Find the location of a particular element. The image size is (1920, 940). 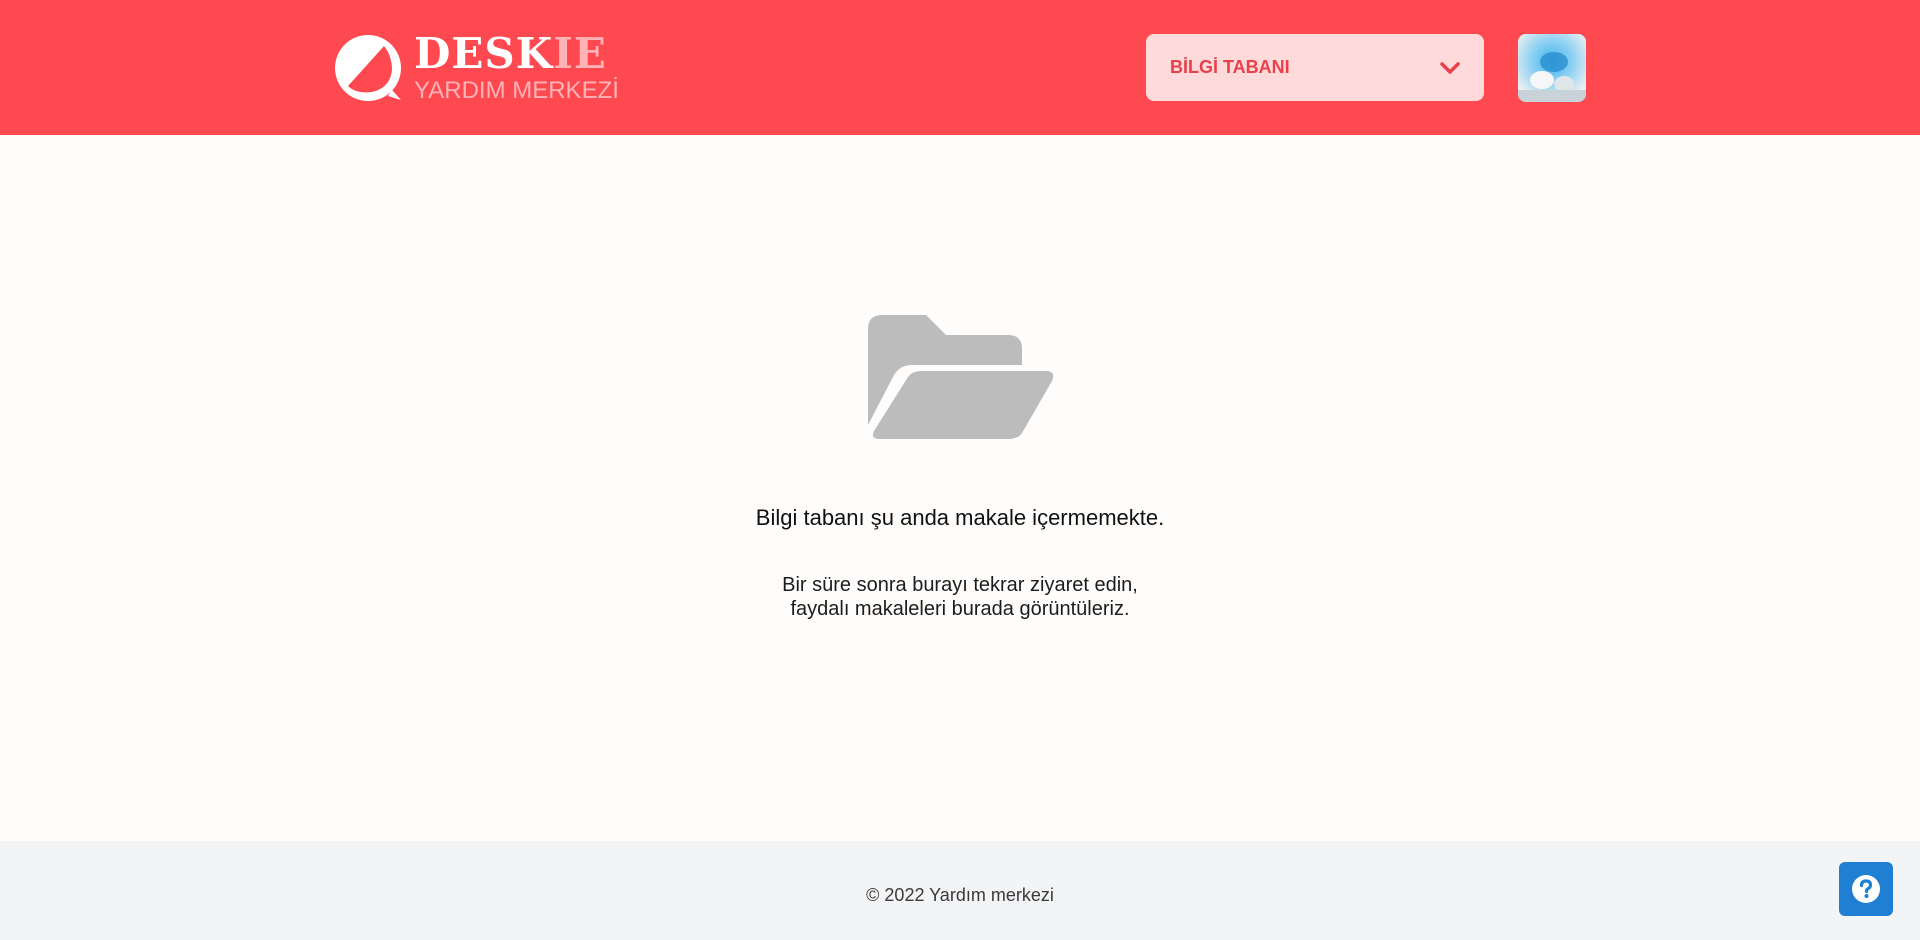

brand-name: DESKIE is located at coordinates (516, 54).